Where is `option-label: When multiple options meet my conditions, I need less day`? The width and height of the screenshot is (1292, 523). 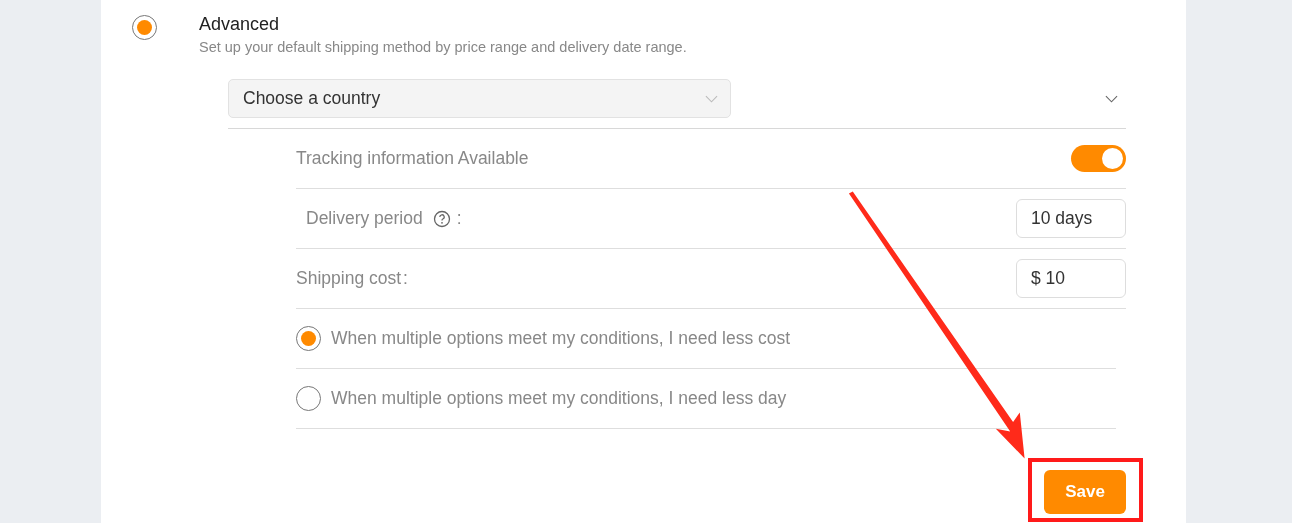 option-label: When multiple options meet my conditions, I need less day is located at coordinates (559, 398).